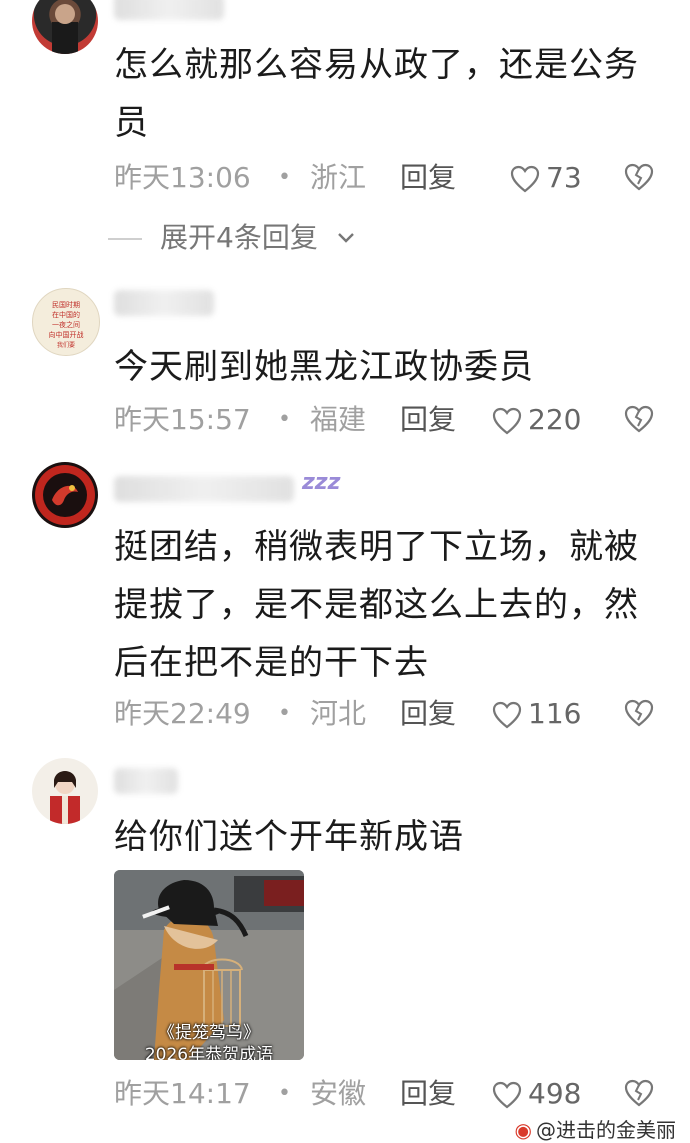 This screenshot has height=1143, width=690. I want to click on svg-text: 我们要, so click(66, 345).